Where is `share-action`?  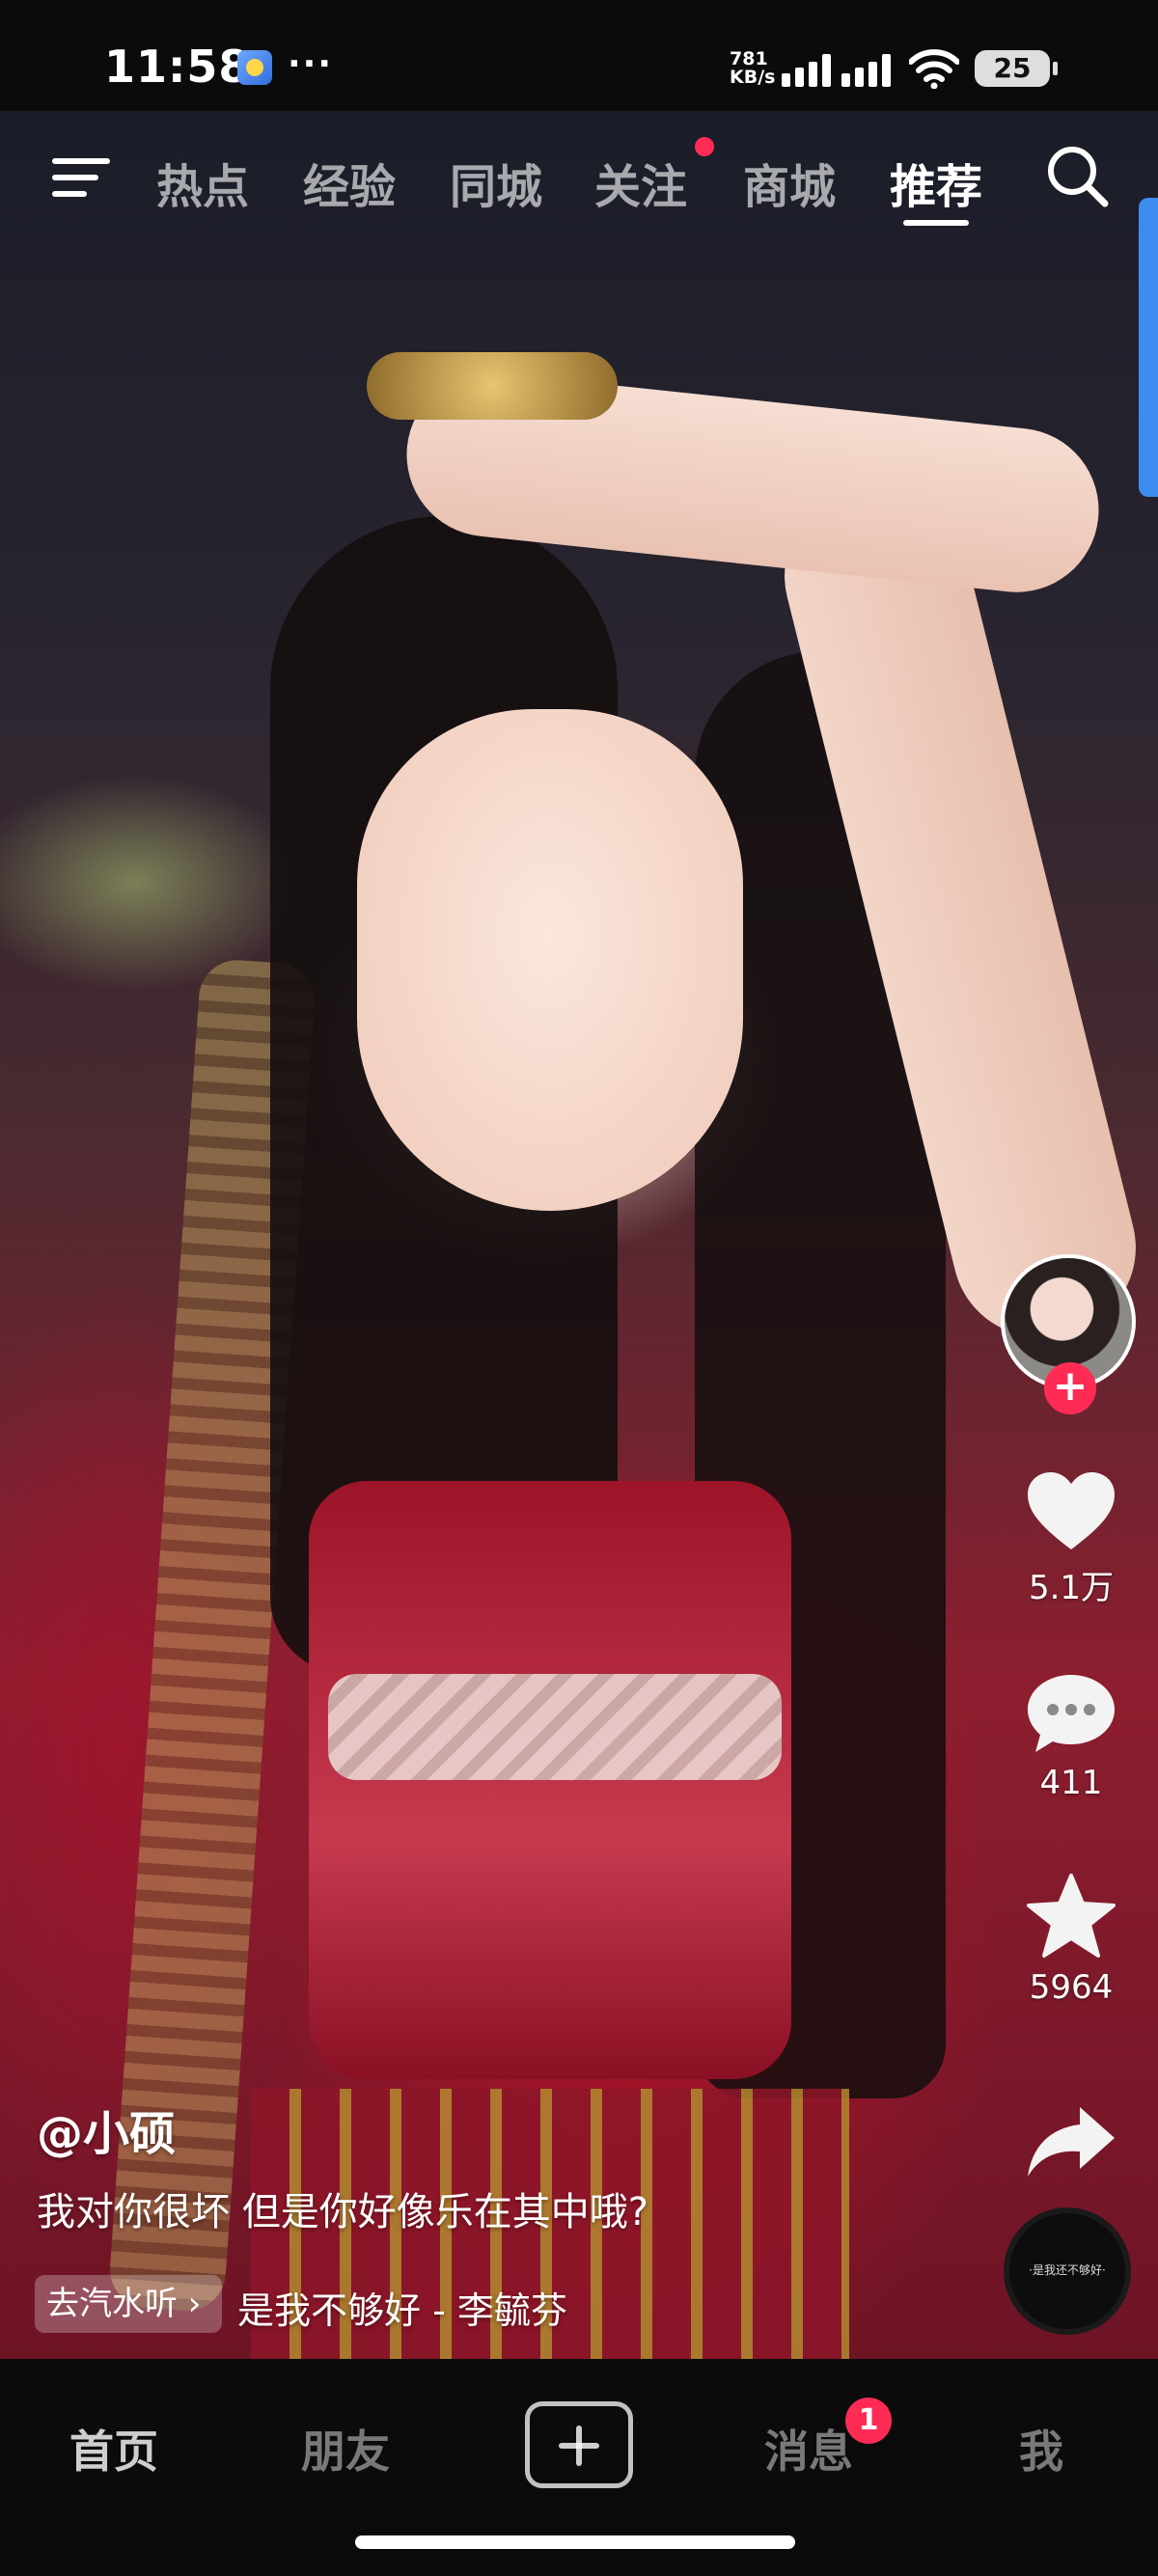
share-action is located at coordinates (1071, 2141).